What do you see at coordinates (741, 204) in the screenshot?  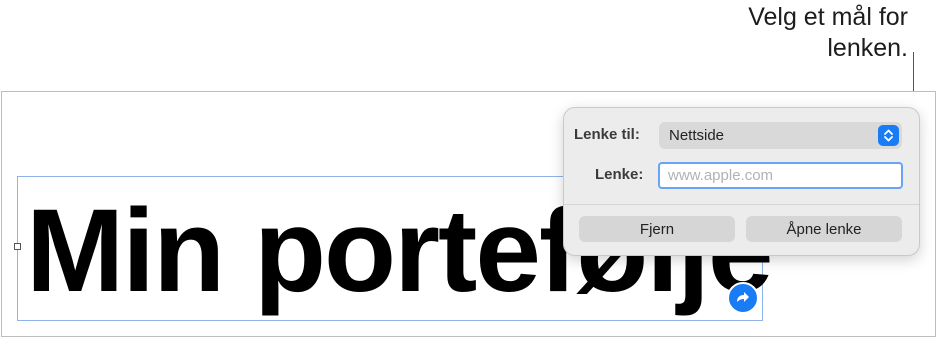 I see `popover-divider` at bounding box center [741, 204].